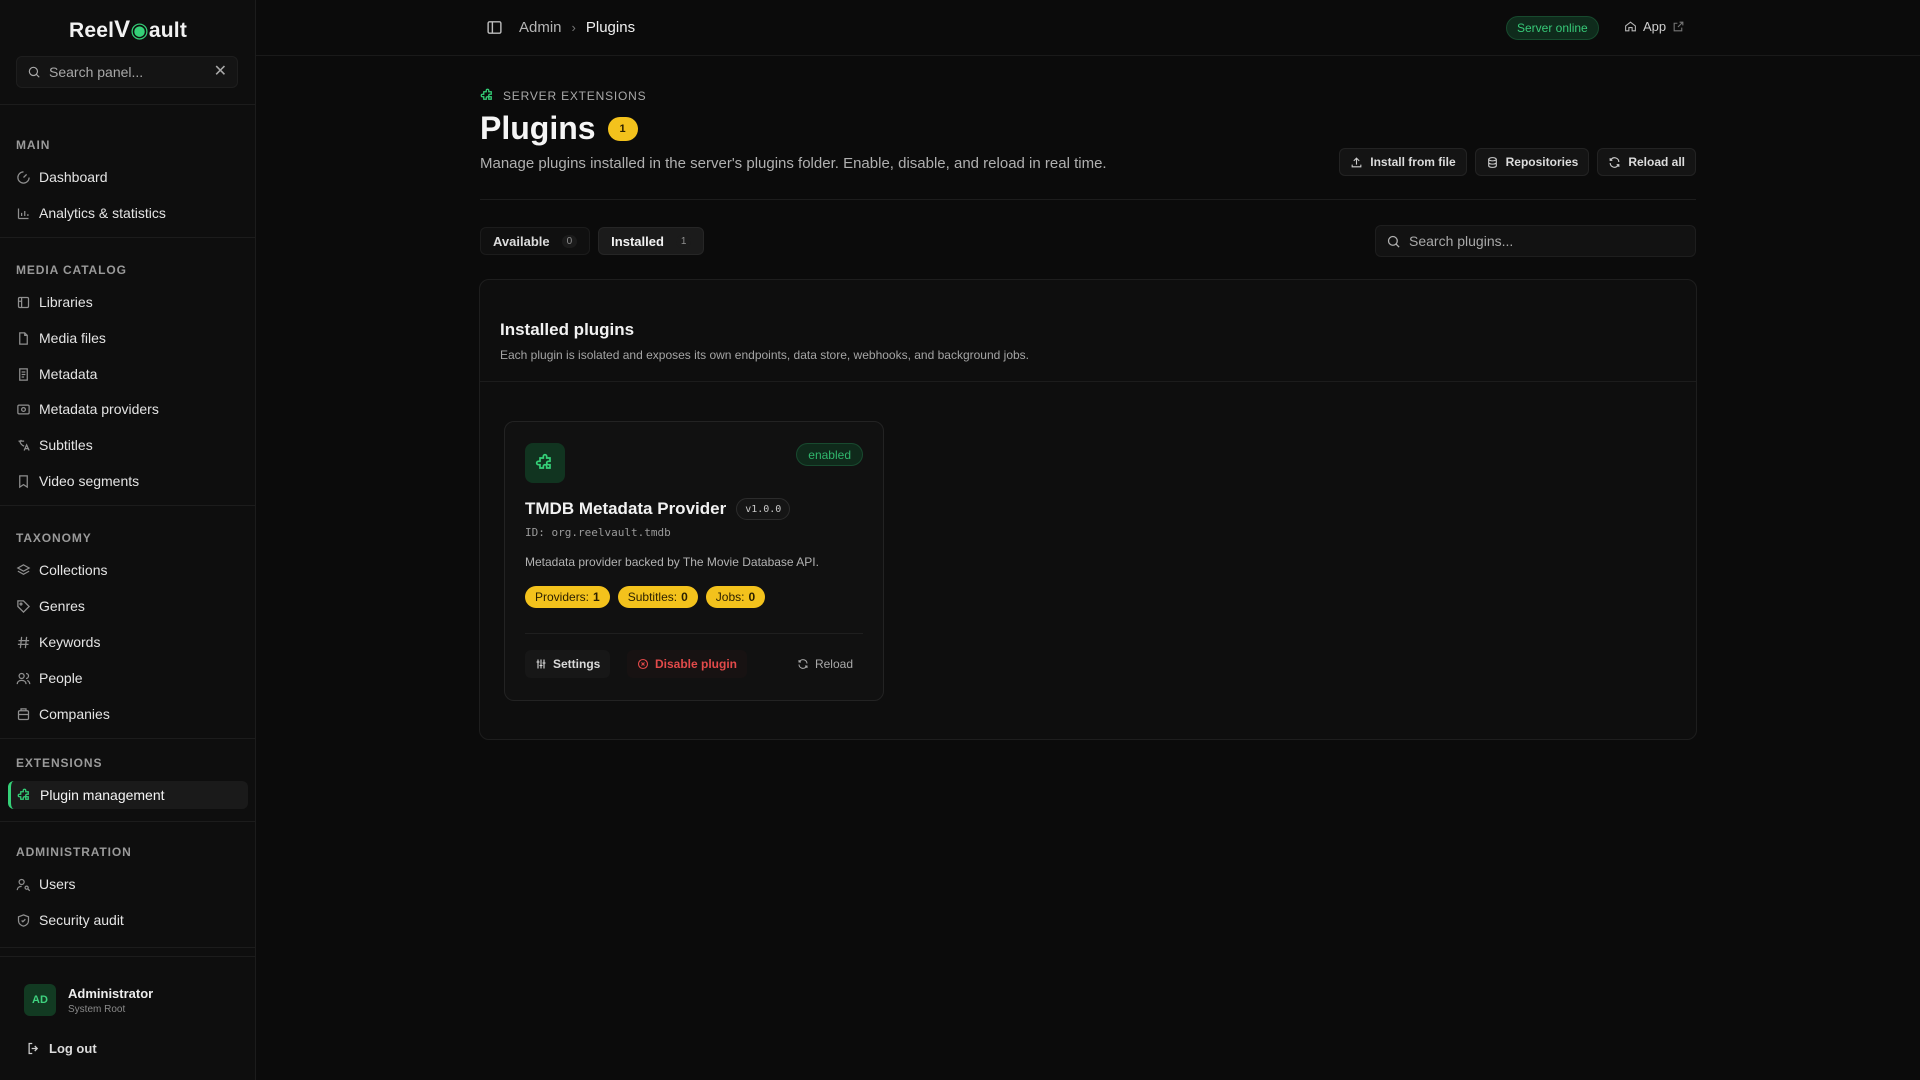 Image resolution: width=1920 pixels, height=1080 pixels. What do you see at coordinates (1393, 241) in the screenshot?
I see `search-icon` at bounding box center [1393, 241].